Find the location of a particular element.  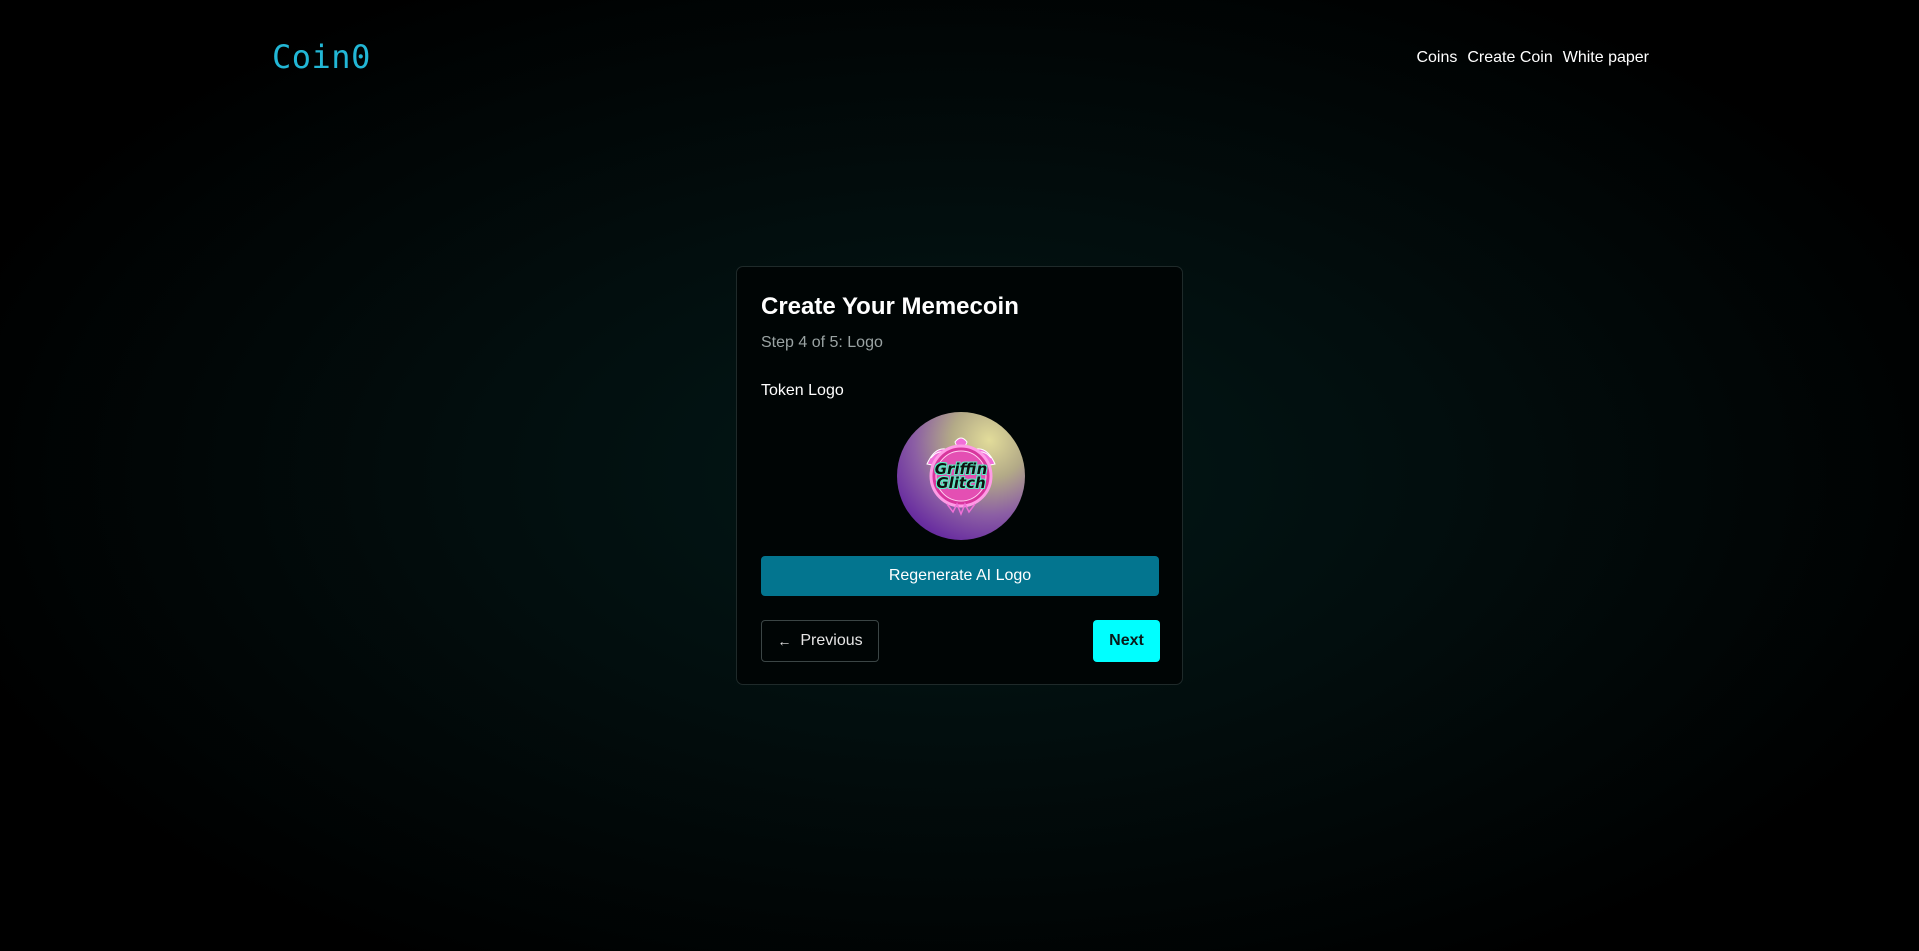

token-logo-image: Griffin Glitch is located at coordinates (961, 476).